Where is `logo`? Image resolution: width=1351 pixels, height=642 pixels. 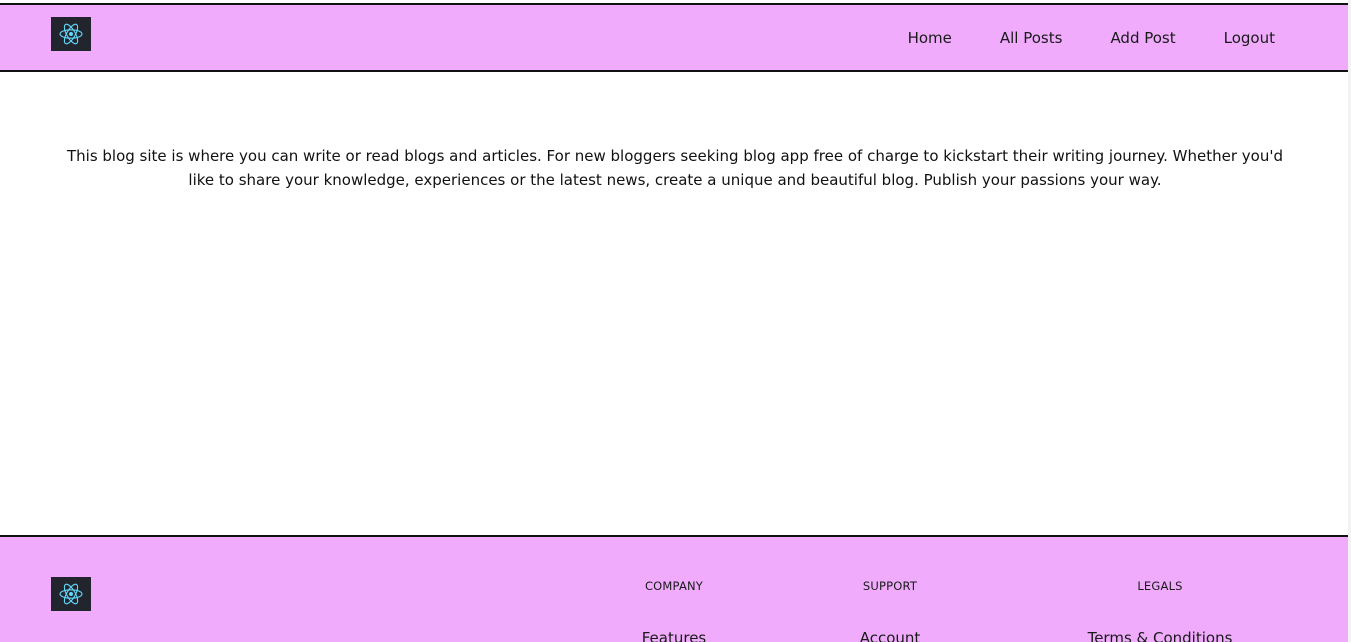 logo is located at coordinates (71, 34).